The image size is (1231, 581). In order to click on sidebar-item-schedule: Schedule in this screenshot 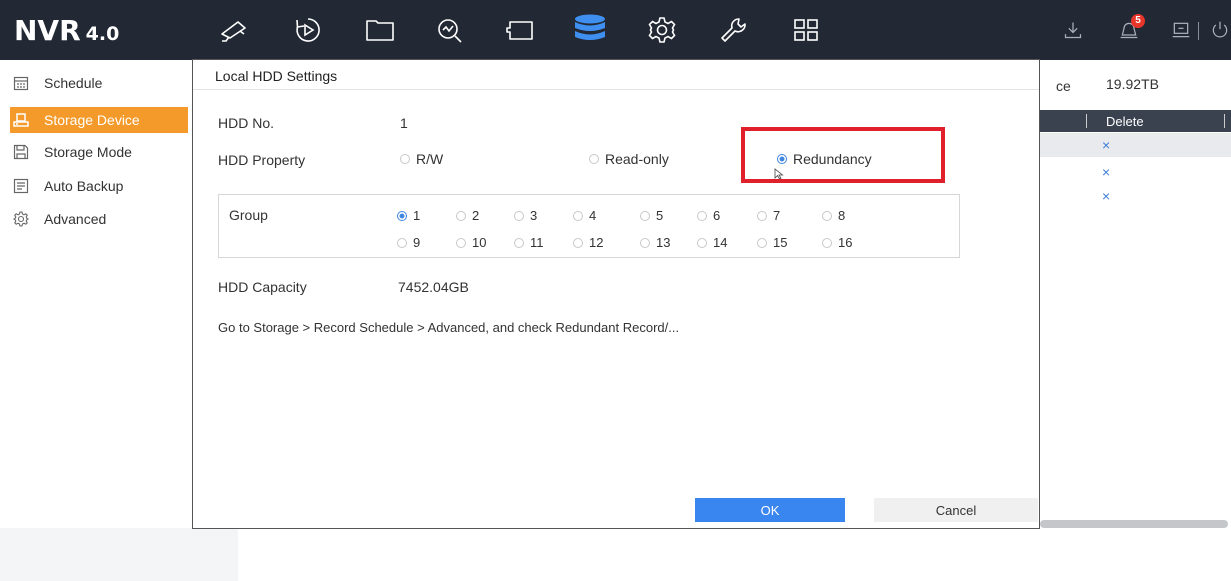, I will do `click(99, 83)`.